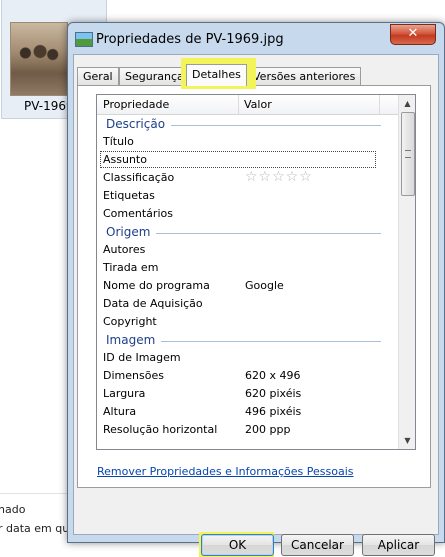 The height and width of the screenshot is (557, 445). Describe the element at coordinates (190, 39) in the screenshot. I see `dialog-title: Propriedades de PV-1969.jpg` at that location.